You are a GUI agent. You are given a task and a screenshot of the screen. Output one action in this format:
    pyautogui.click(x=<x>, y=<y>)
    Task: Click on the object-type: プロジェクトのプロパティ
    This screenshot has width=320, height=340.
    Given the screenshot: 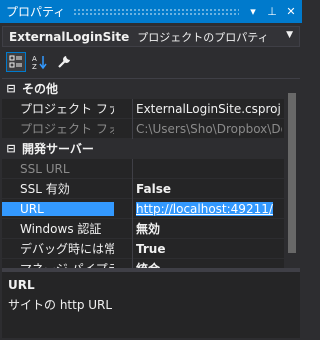 What is the action you would take?
    pyautogui.click(x=203, y=37)
    